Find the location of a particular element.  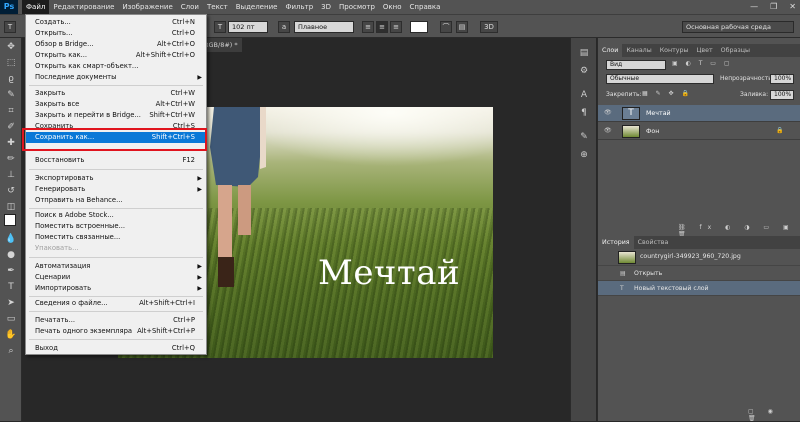

menu-item-scripts: Сценарии ▶ is located at coordinates (116, 277).